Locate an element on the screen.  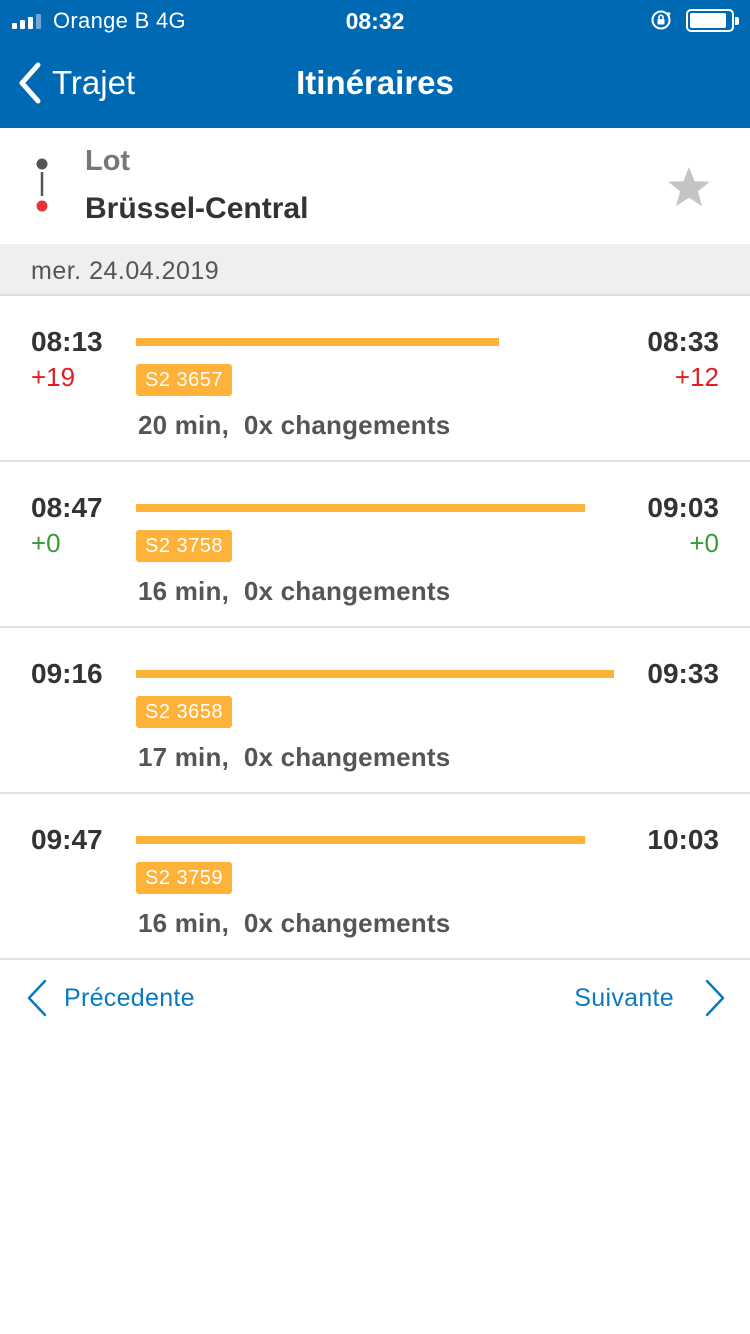
previous-button: Précedente is located at coordinates (110, 998).